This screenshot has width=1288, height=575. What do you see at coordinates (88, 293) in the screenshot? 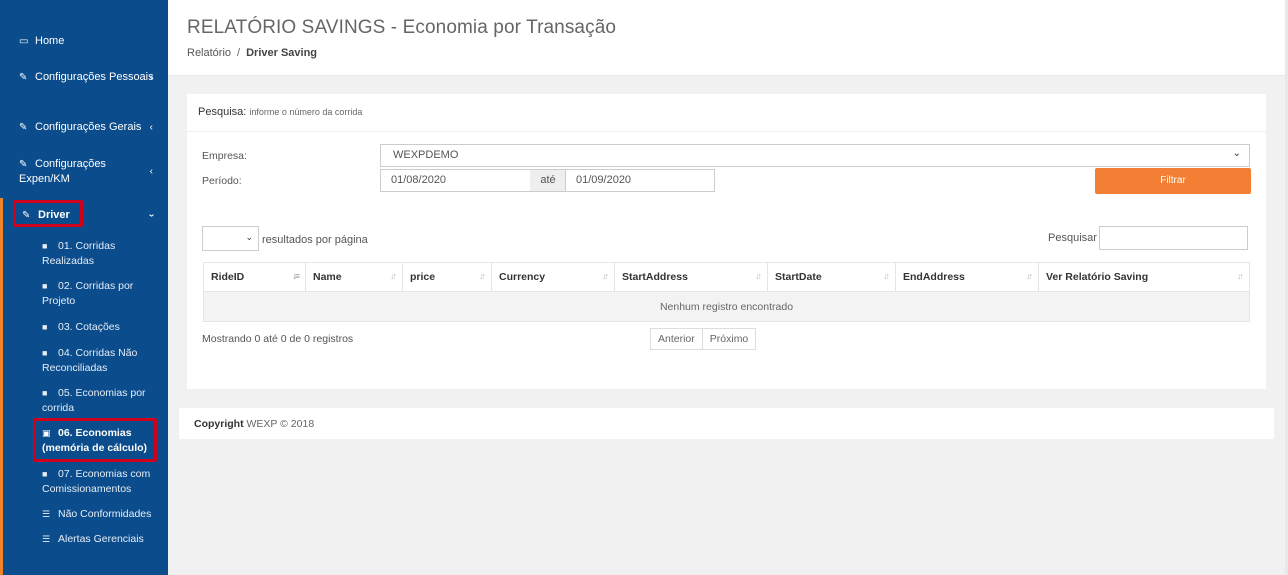
I see `sidebar-subitem-label: 02. Corridas por Projeto` at bounding box center [88, 293].